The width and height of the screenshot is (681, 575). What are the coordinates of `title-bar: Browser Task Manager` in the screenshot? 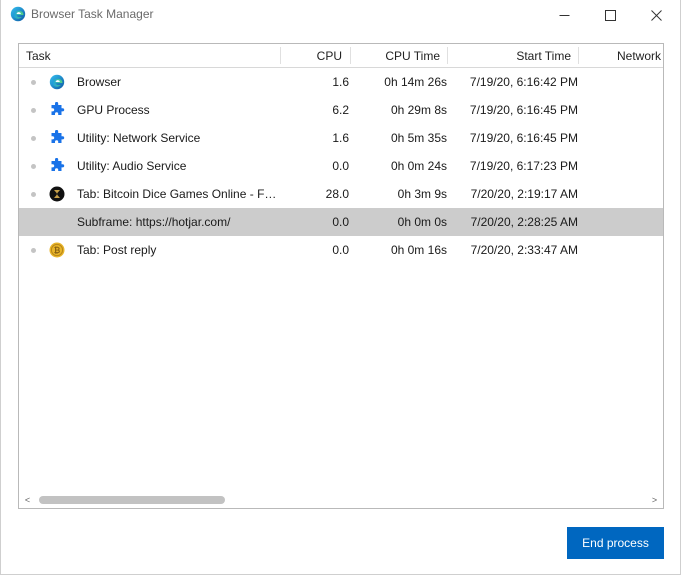 It's located at (340, 15).